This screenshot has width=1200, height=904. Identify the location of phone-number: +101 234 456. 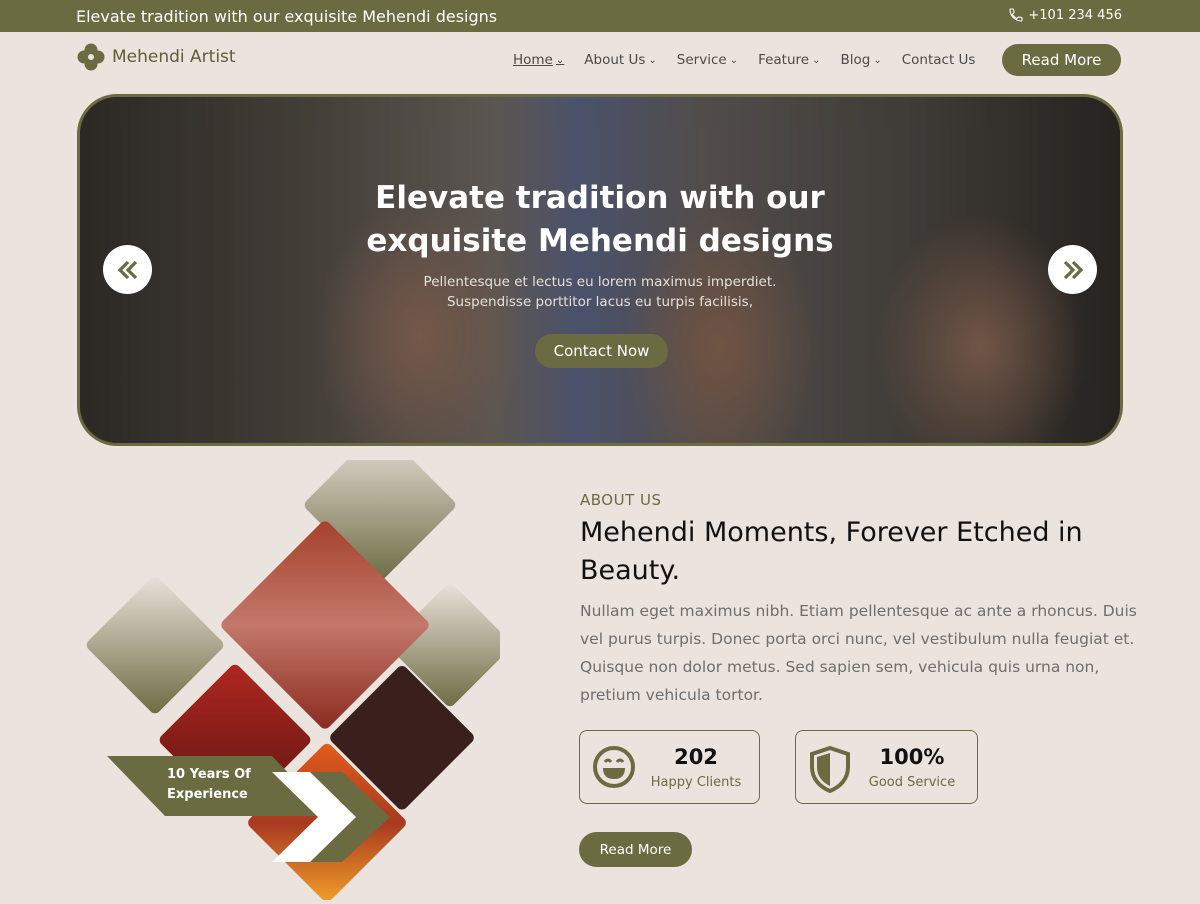
(1075, 15).